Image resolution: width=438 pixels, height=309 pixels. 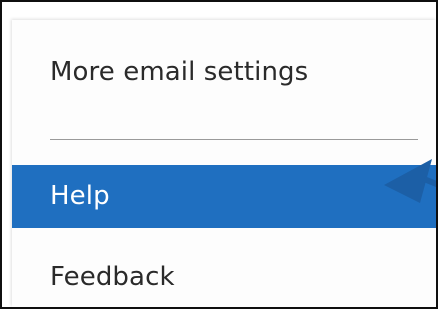 What do you see at coordinates (224, 277) in the screenshot?
I see `menu-item-feedback: Feedback` at bounding box center [224, 277].